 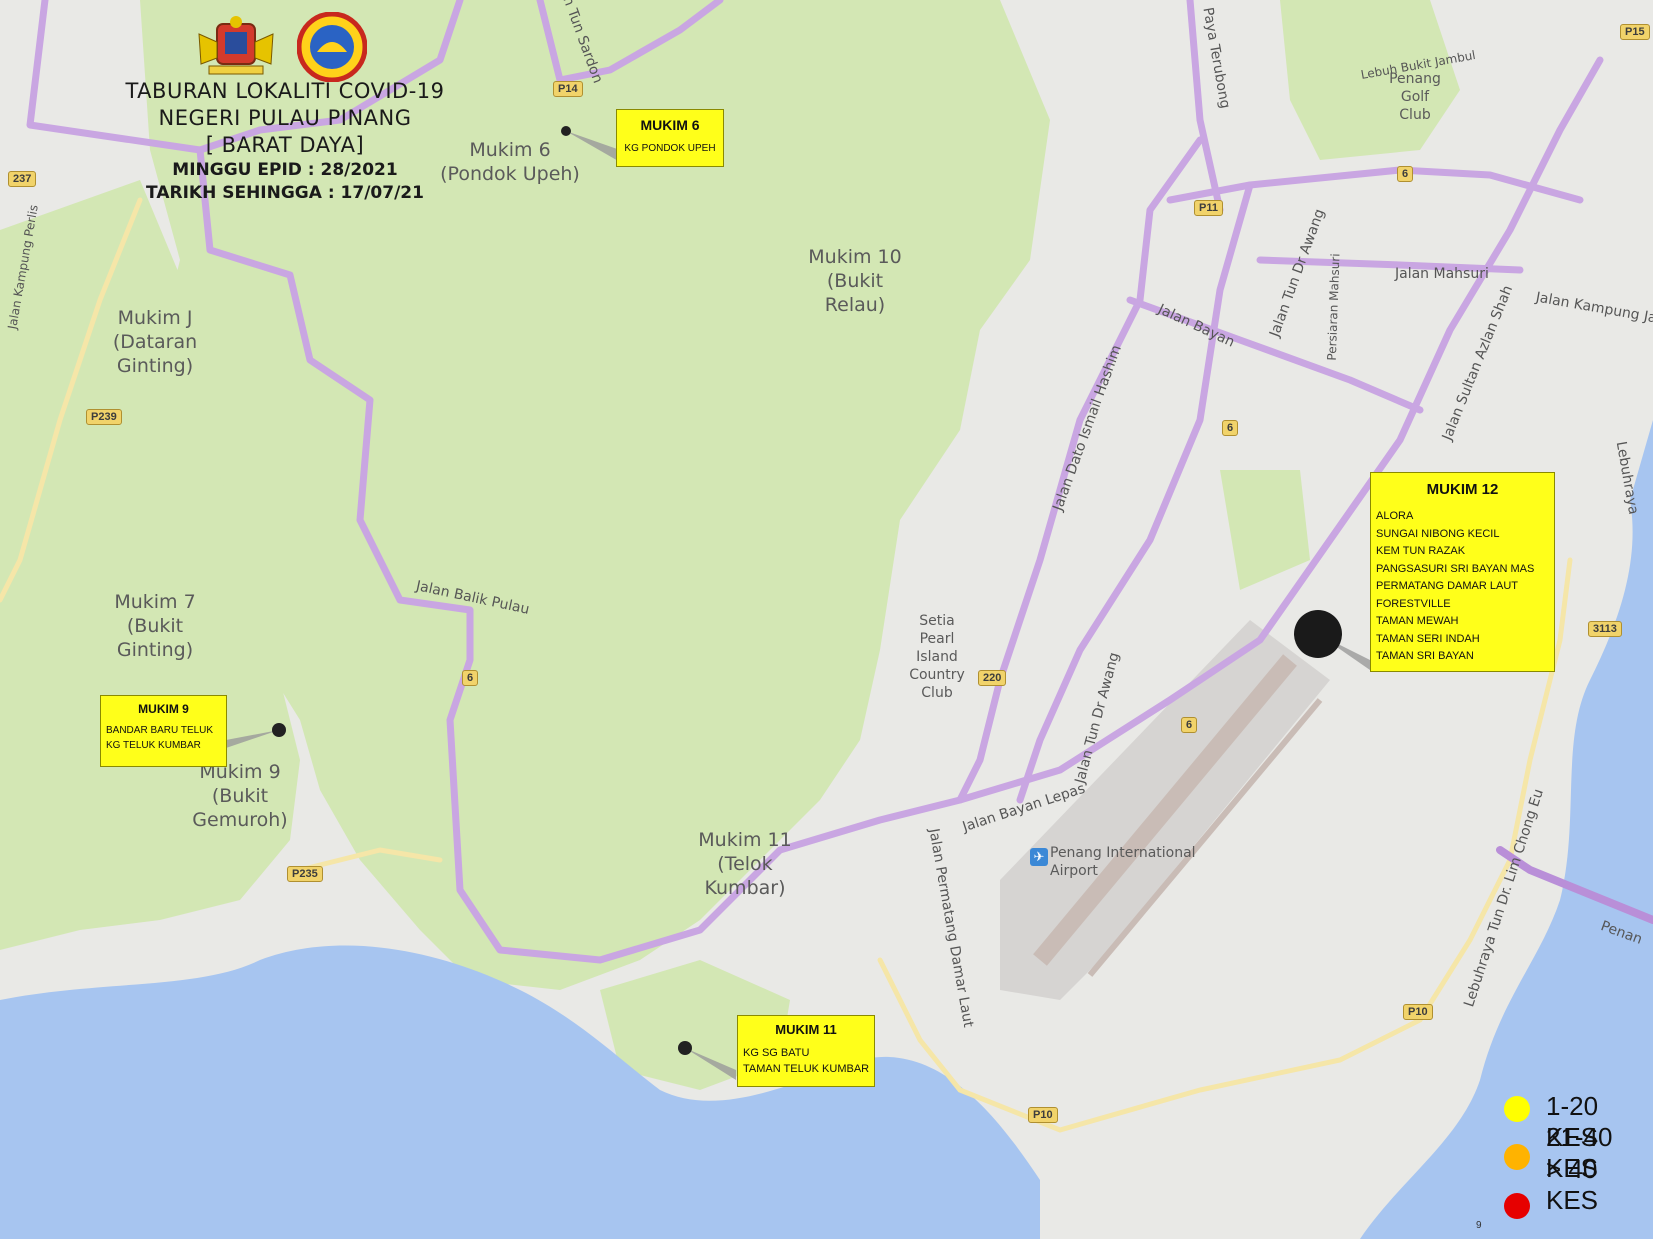 I want to click on callout-line: KEM TUN RAZAK, so click(x=1421, y=551).